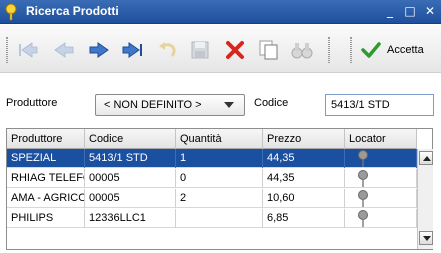  I want to click on cell-quantita: 2, so click(219, 198).